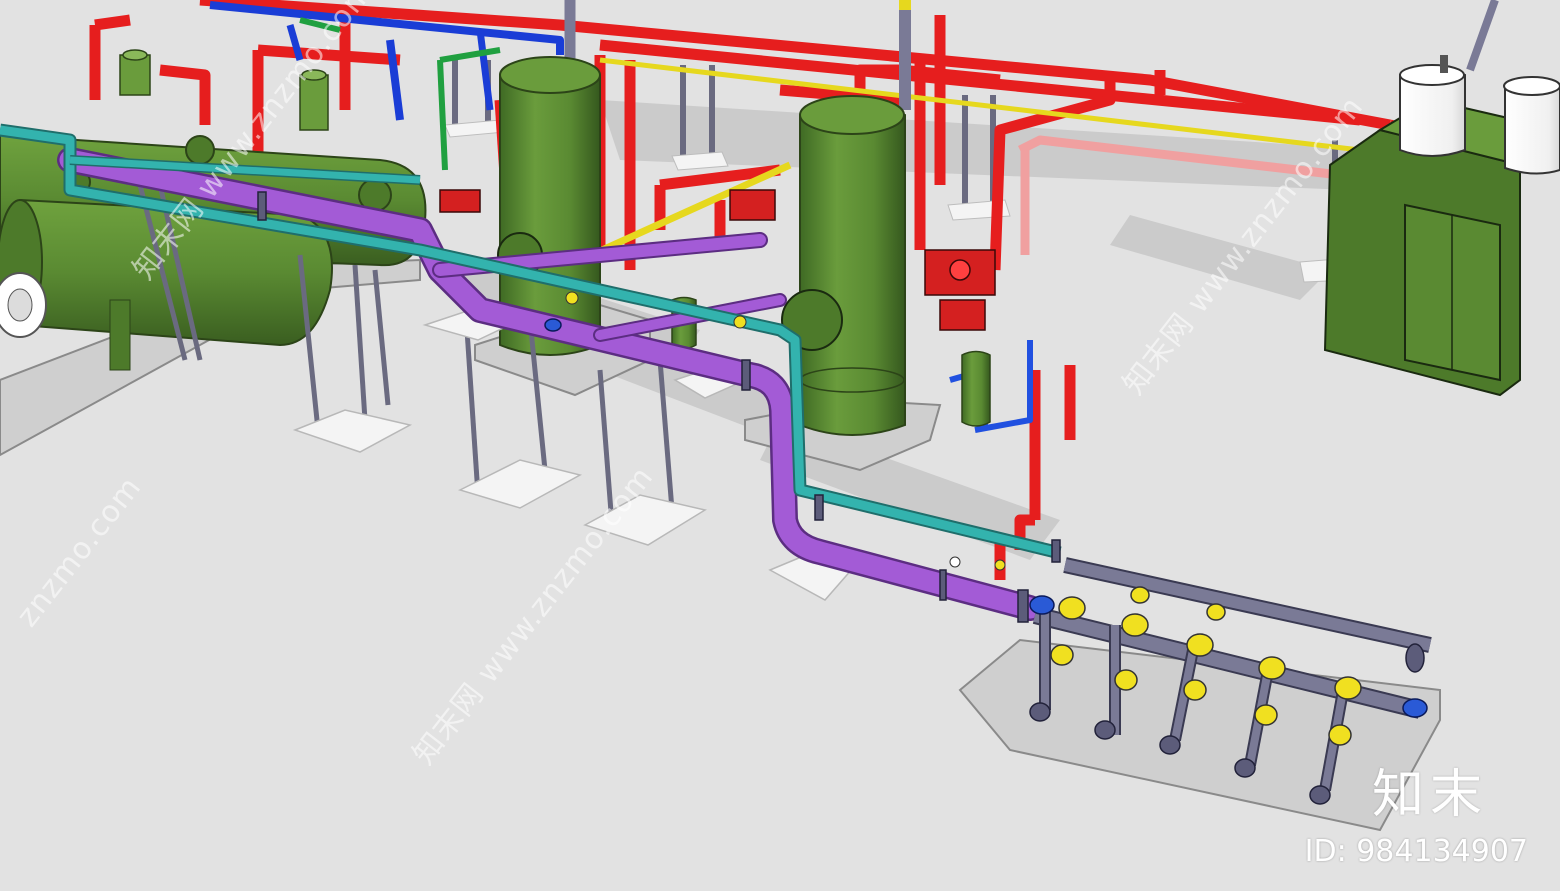  Describe the element at coordinates (1416, 851) in the screenshot. I see `watermark-image-id: ID: 984134907` at that location.